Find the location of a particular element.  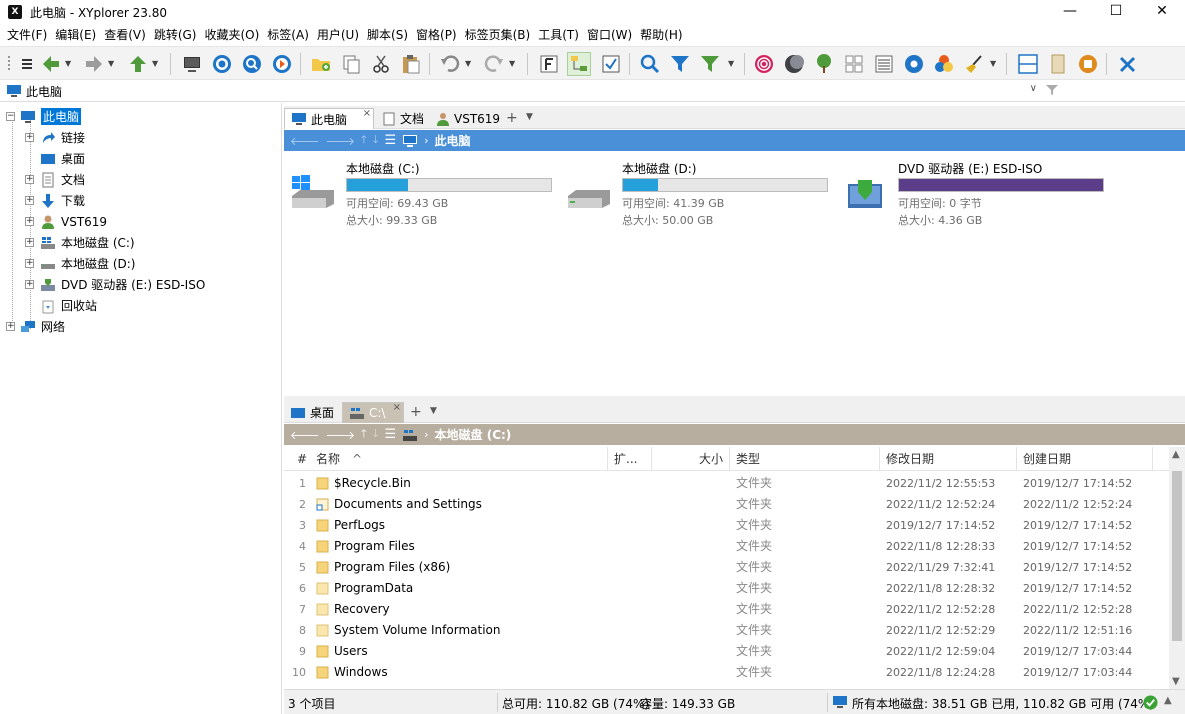

tree-item-downloads: 下载 is located at coordinates (62, 200).